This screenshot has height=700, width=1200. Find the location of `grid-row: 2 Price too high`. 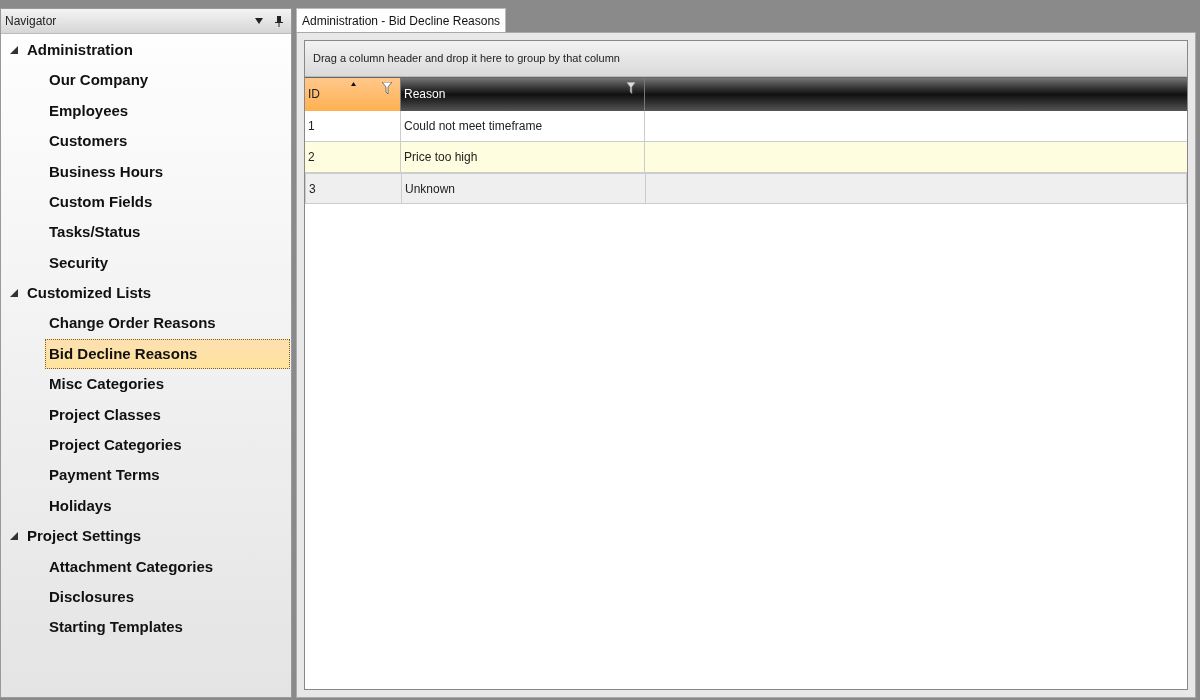

grid-row: 2 Price too high is located at coordinates (746, 157).